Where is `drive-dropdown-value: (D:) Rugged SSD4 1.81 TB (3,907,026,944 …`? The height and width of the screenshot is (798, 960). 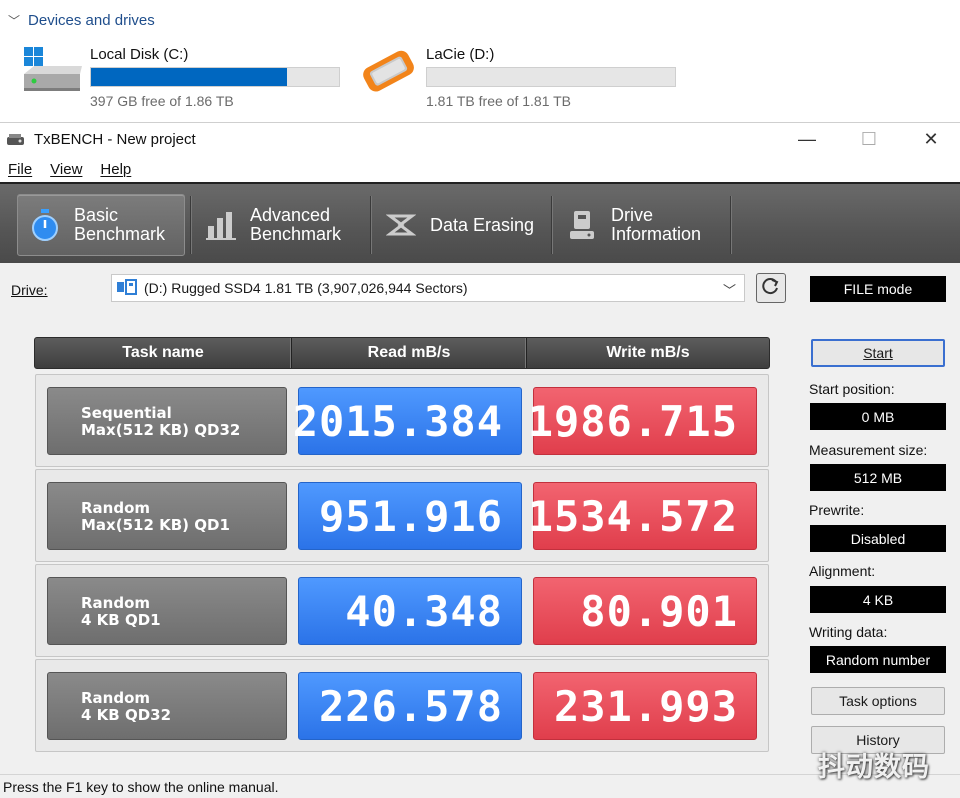 drive-dropdown-value: (D:) Rugged SSD4 1.81 TB (3,907,026,944 … is located at coordinates (306, 288).